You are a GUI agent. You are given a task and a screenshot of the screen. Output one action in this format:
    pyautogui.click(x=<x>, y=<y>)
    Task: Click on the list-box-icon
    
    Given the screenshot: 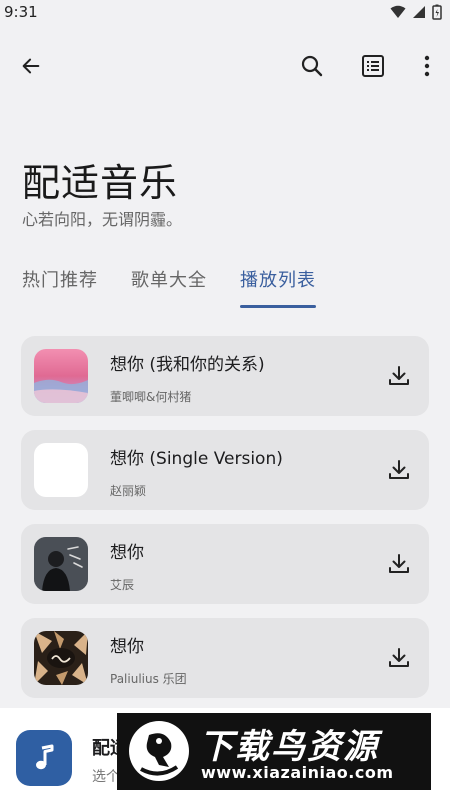 What is the action you would take?
    pyautogui.click(x=373, y=66)
    